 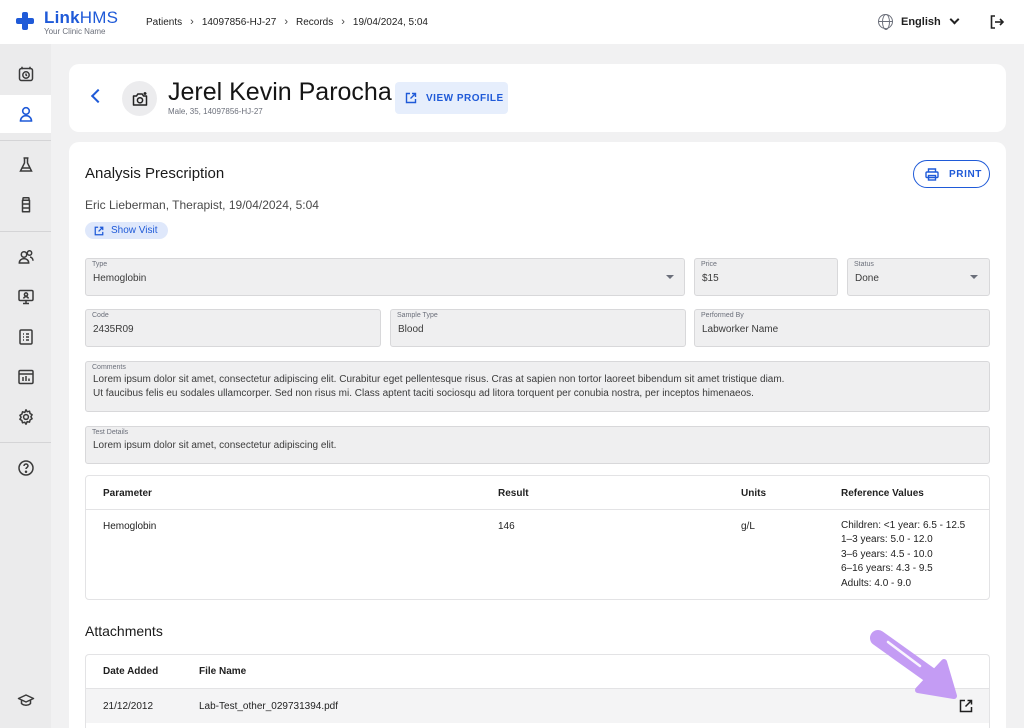 I want to click on column-header-units: Units, so click(x=753, y=493).